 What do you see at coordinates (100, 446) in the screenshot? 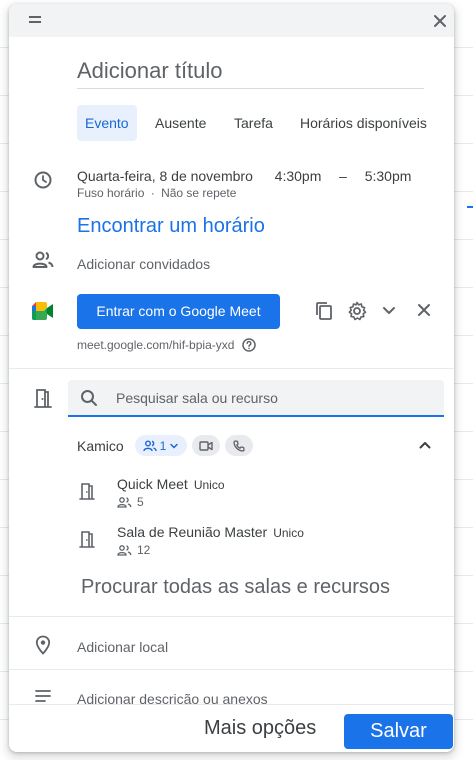
I see `building-name: Kamico` at bounding box center [100, 446].